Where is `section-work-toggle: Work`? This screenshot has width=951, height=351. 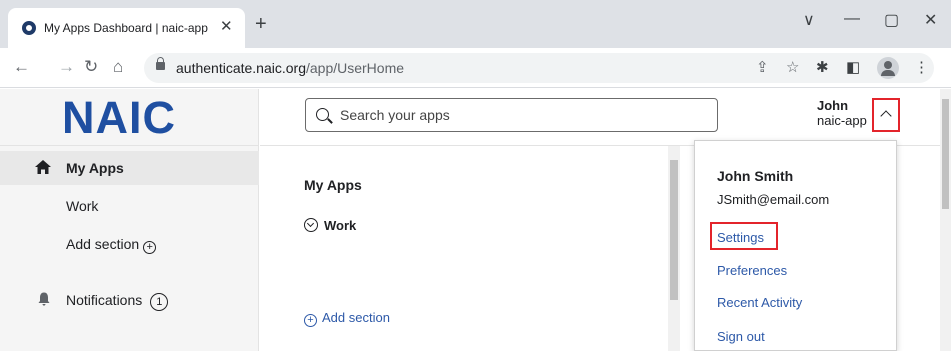
section-work-toggle: Work is located at coordinates (330, 225).